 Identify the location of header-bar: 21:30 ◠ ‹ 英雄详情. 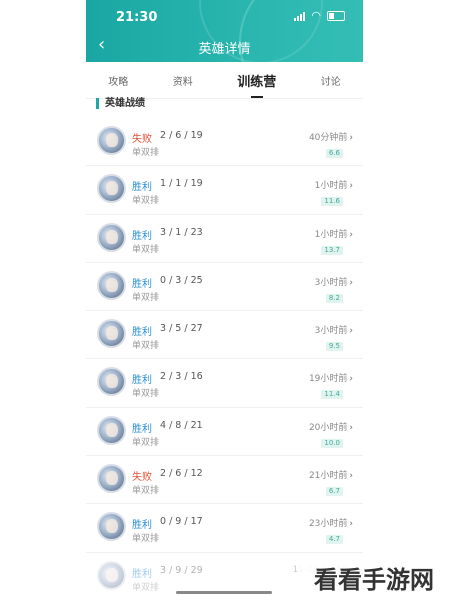
(224, 57).